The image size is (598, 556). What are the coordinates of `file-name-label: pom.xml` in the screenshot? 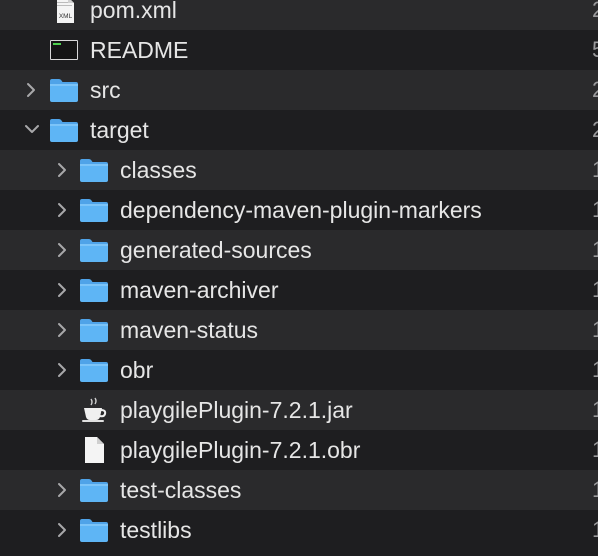 It's located at (133, 11).